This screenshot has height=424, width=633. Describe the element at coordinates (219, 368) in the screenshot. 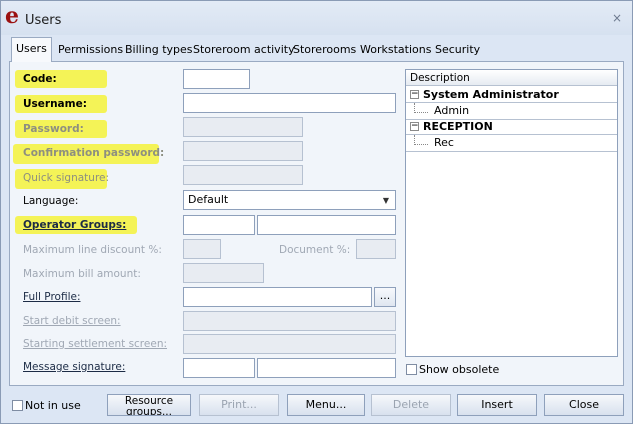

I see `message-signature-code-input` at that location.